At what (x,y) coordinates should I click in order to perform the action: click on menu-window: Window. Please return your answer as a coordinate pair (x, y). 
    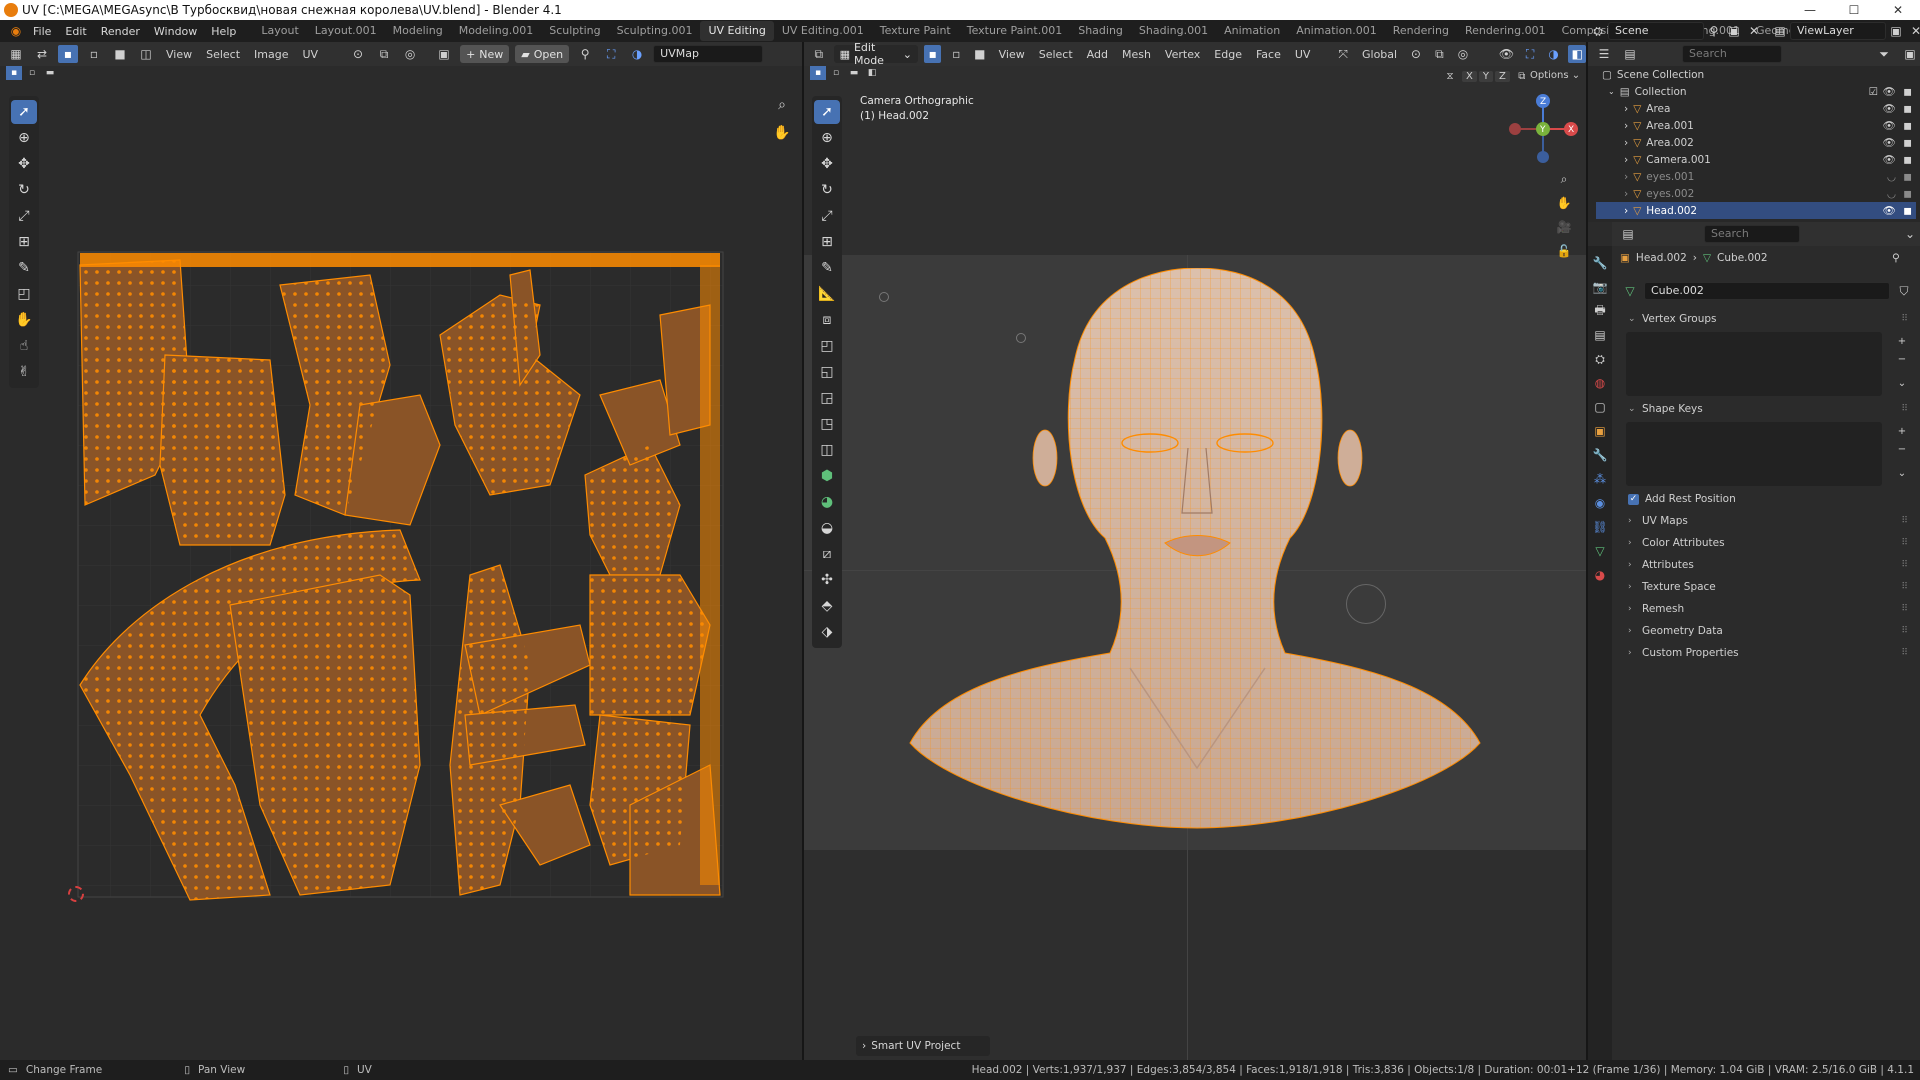
    Looking at the image, I should click on (175, 31).